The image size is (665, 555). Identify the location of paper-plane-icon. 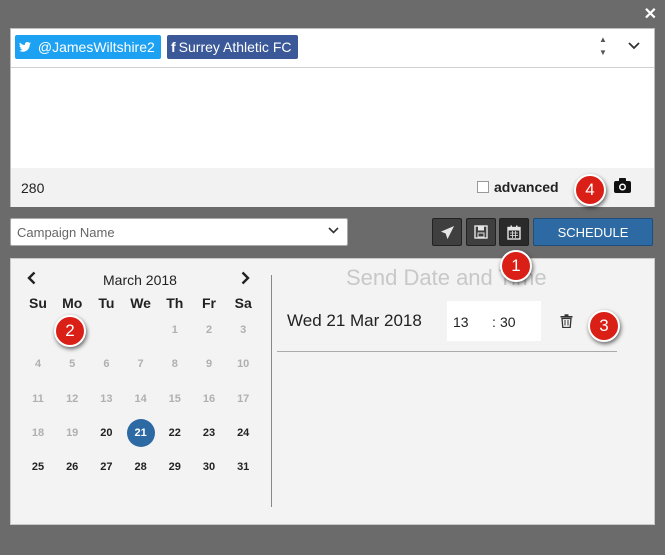
(447, 232).